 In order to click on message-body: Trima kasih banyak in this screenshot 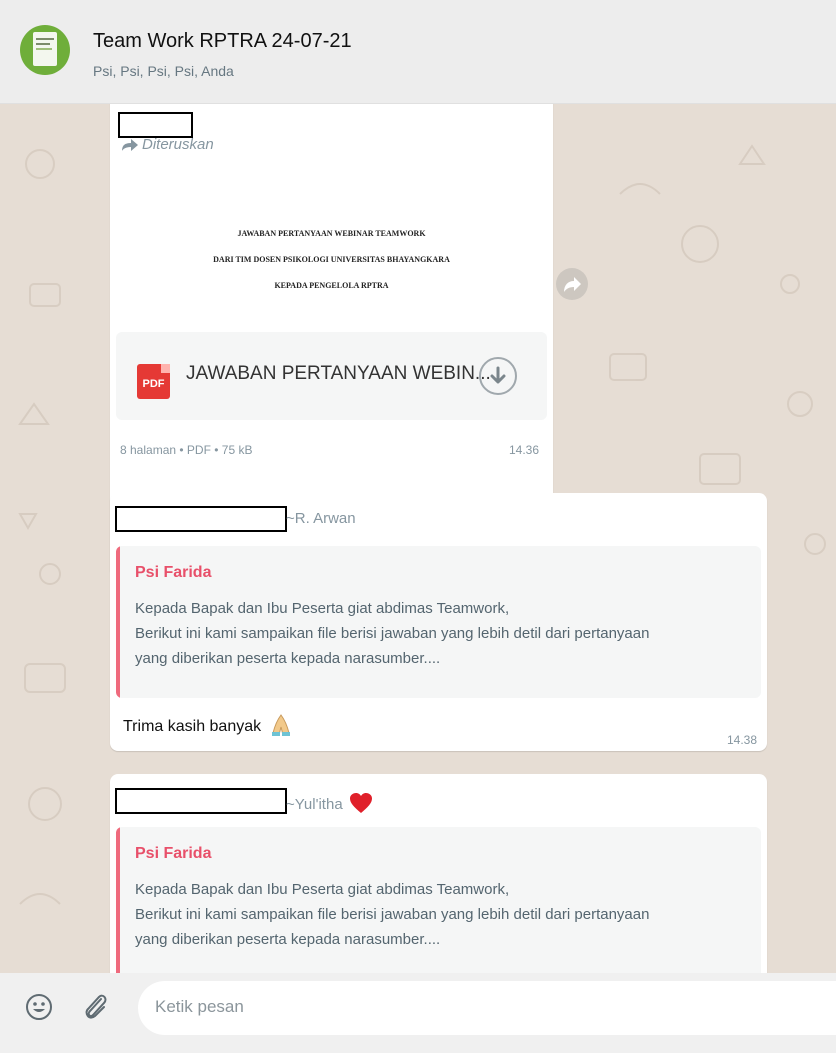, I will do `click(192, 726)`.